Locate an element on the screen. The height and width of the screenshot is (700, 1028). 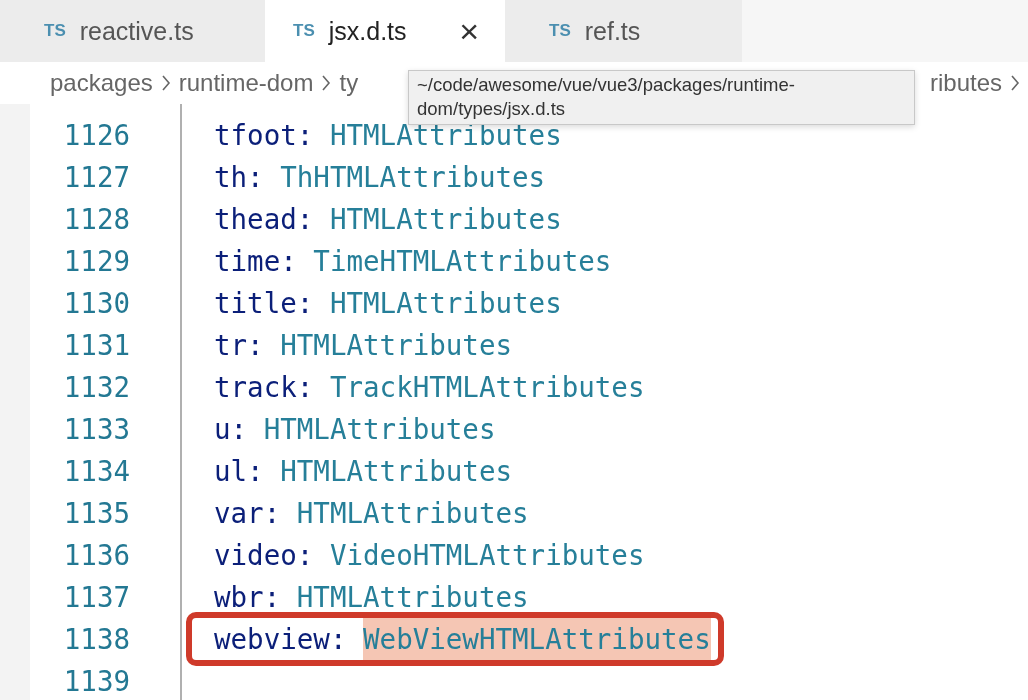
property-name: wbr: is located at coordinates (247, 597).